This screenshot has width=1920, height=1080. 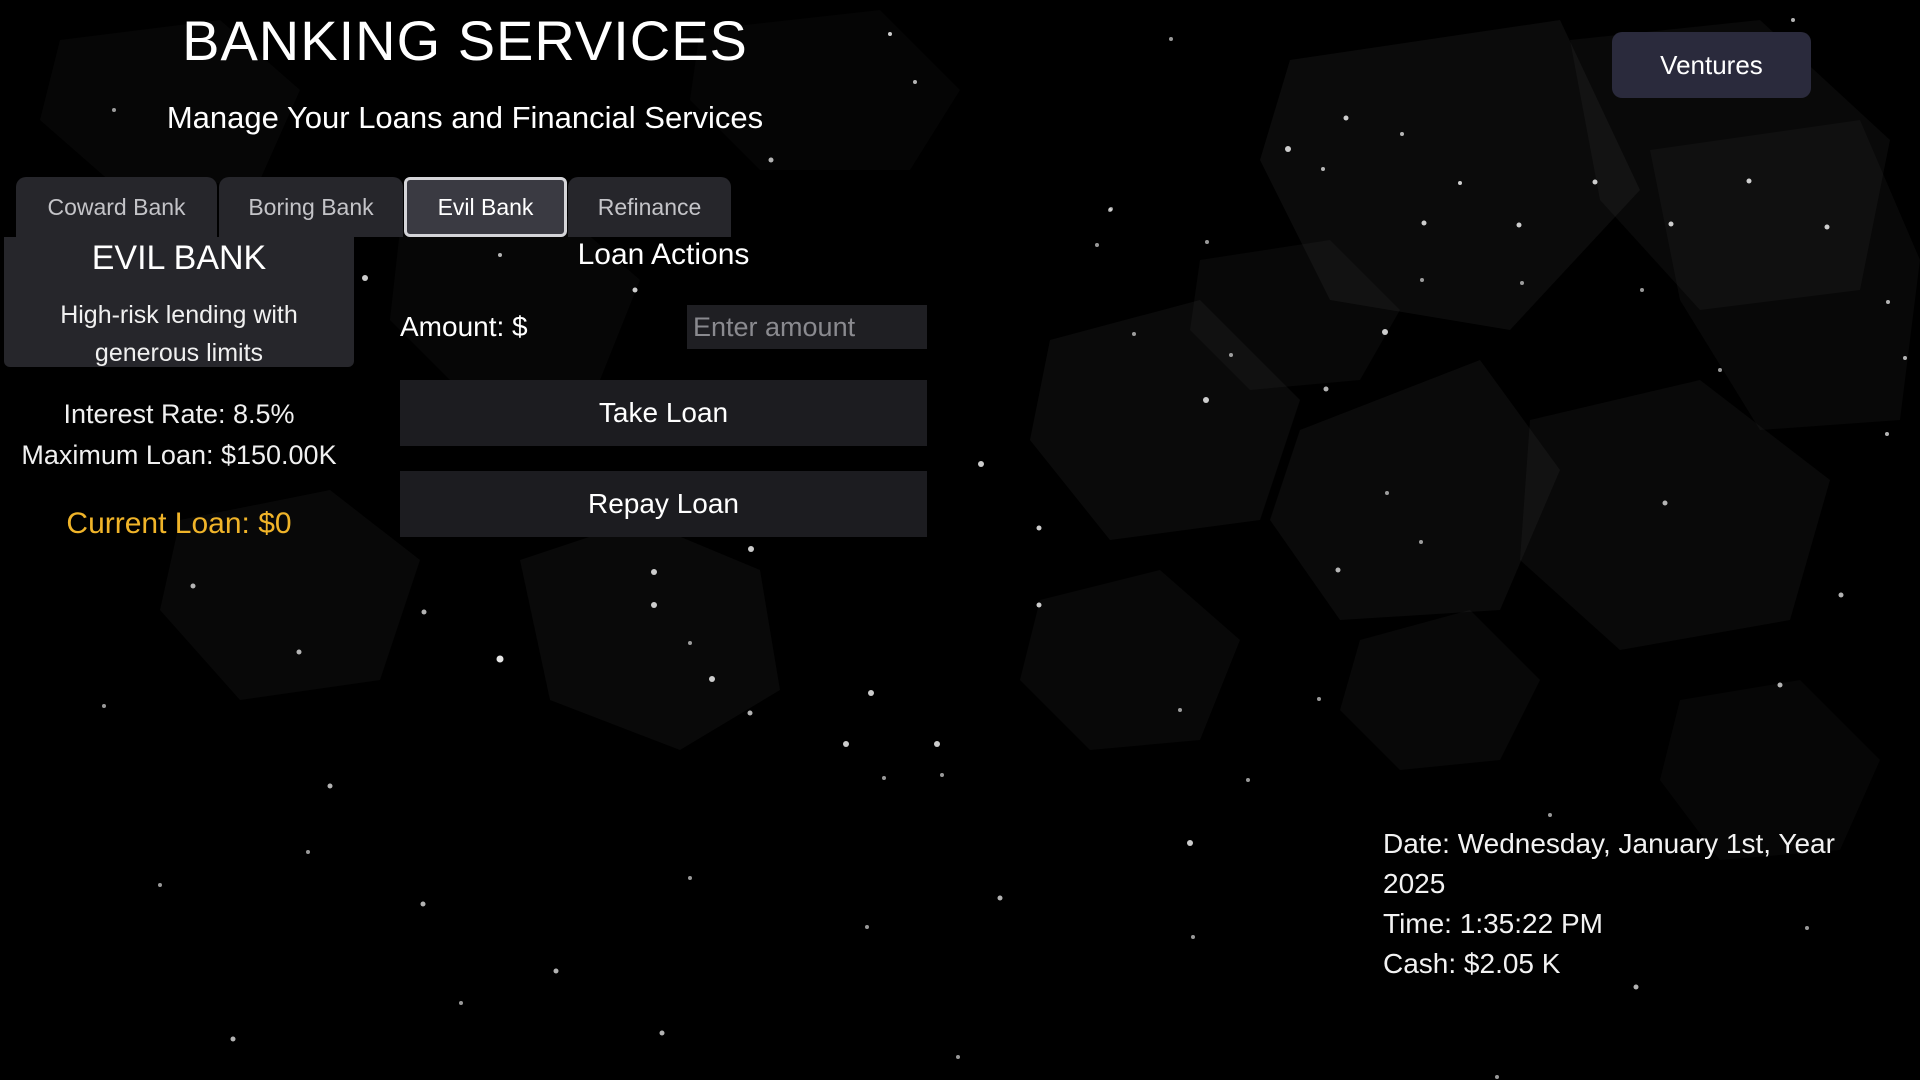 I want to click on bank-description-line-2: generous limits, so click(x=179, y=353).